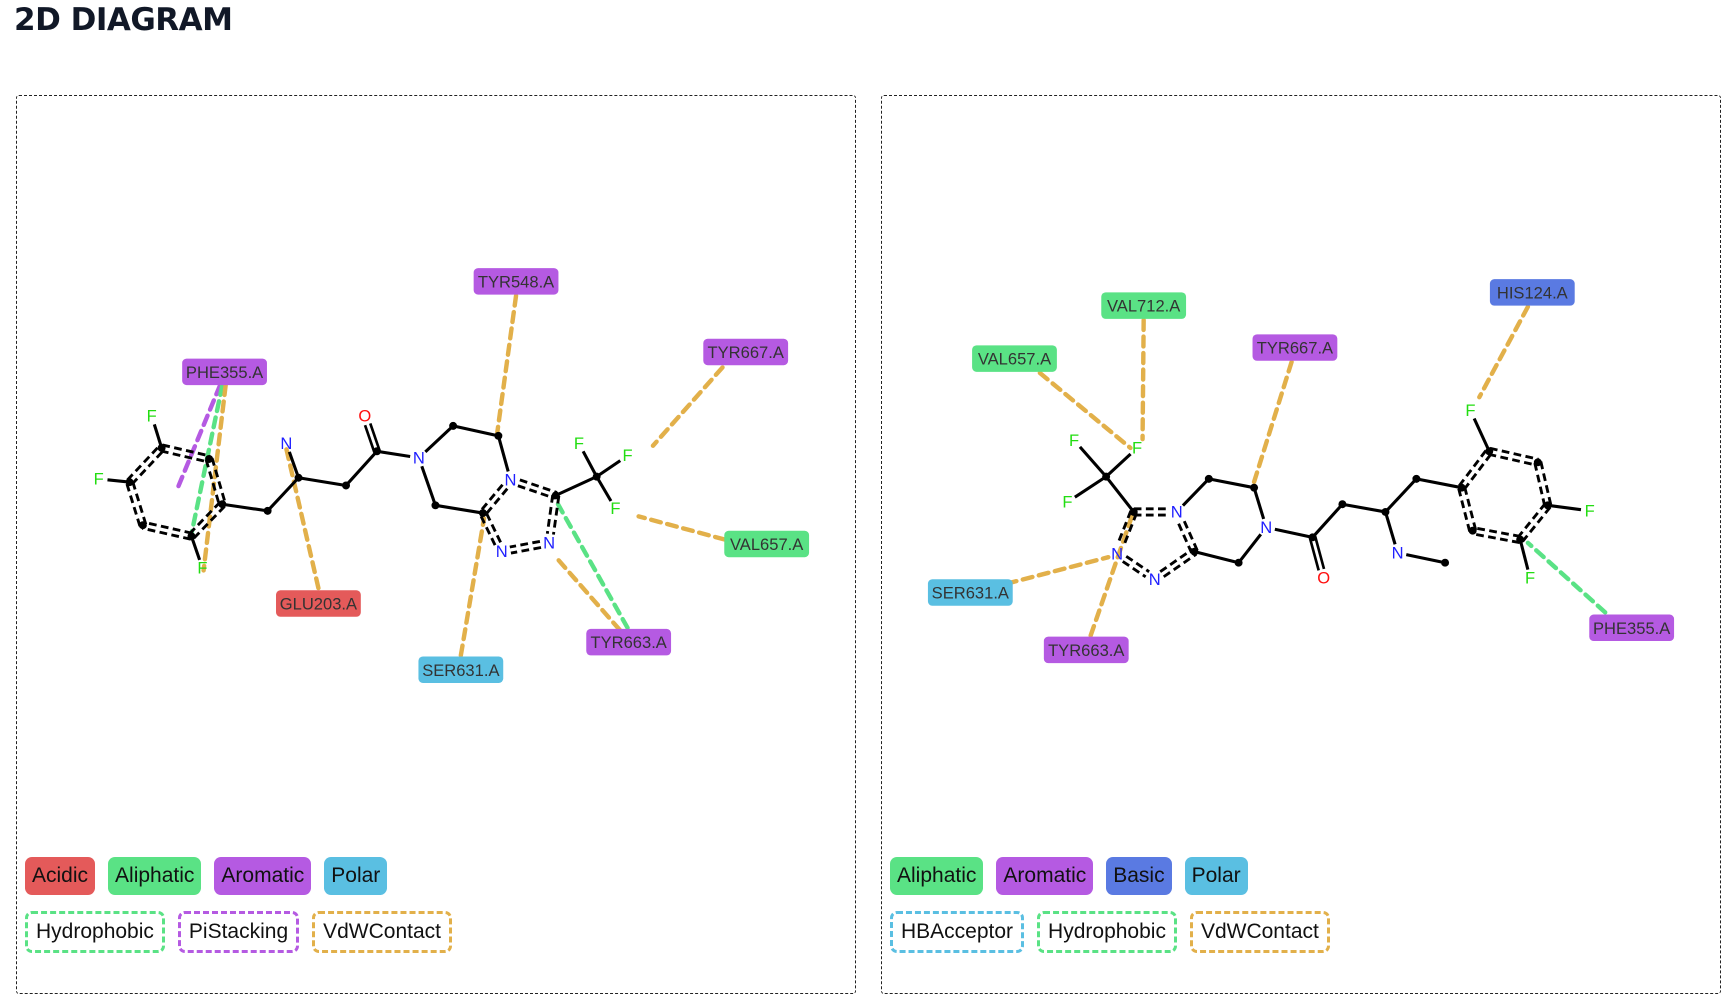  What do you see at coordinates (1045, 876) in the screenshot?
I see `legend-chip-aromatic: Aromatic` at bounding box center [1045, 876].